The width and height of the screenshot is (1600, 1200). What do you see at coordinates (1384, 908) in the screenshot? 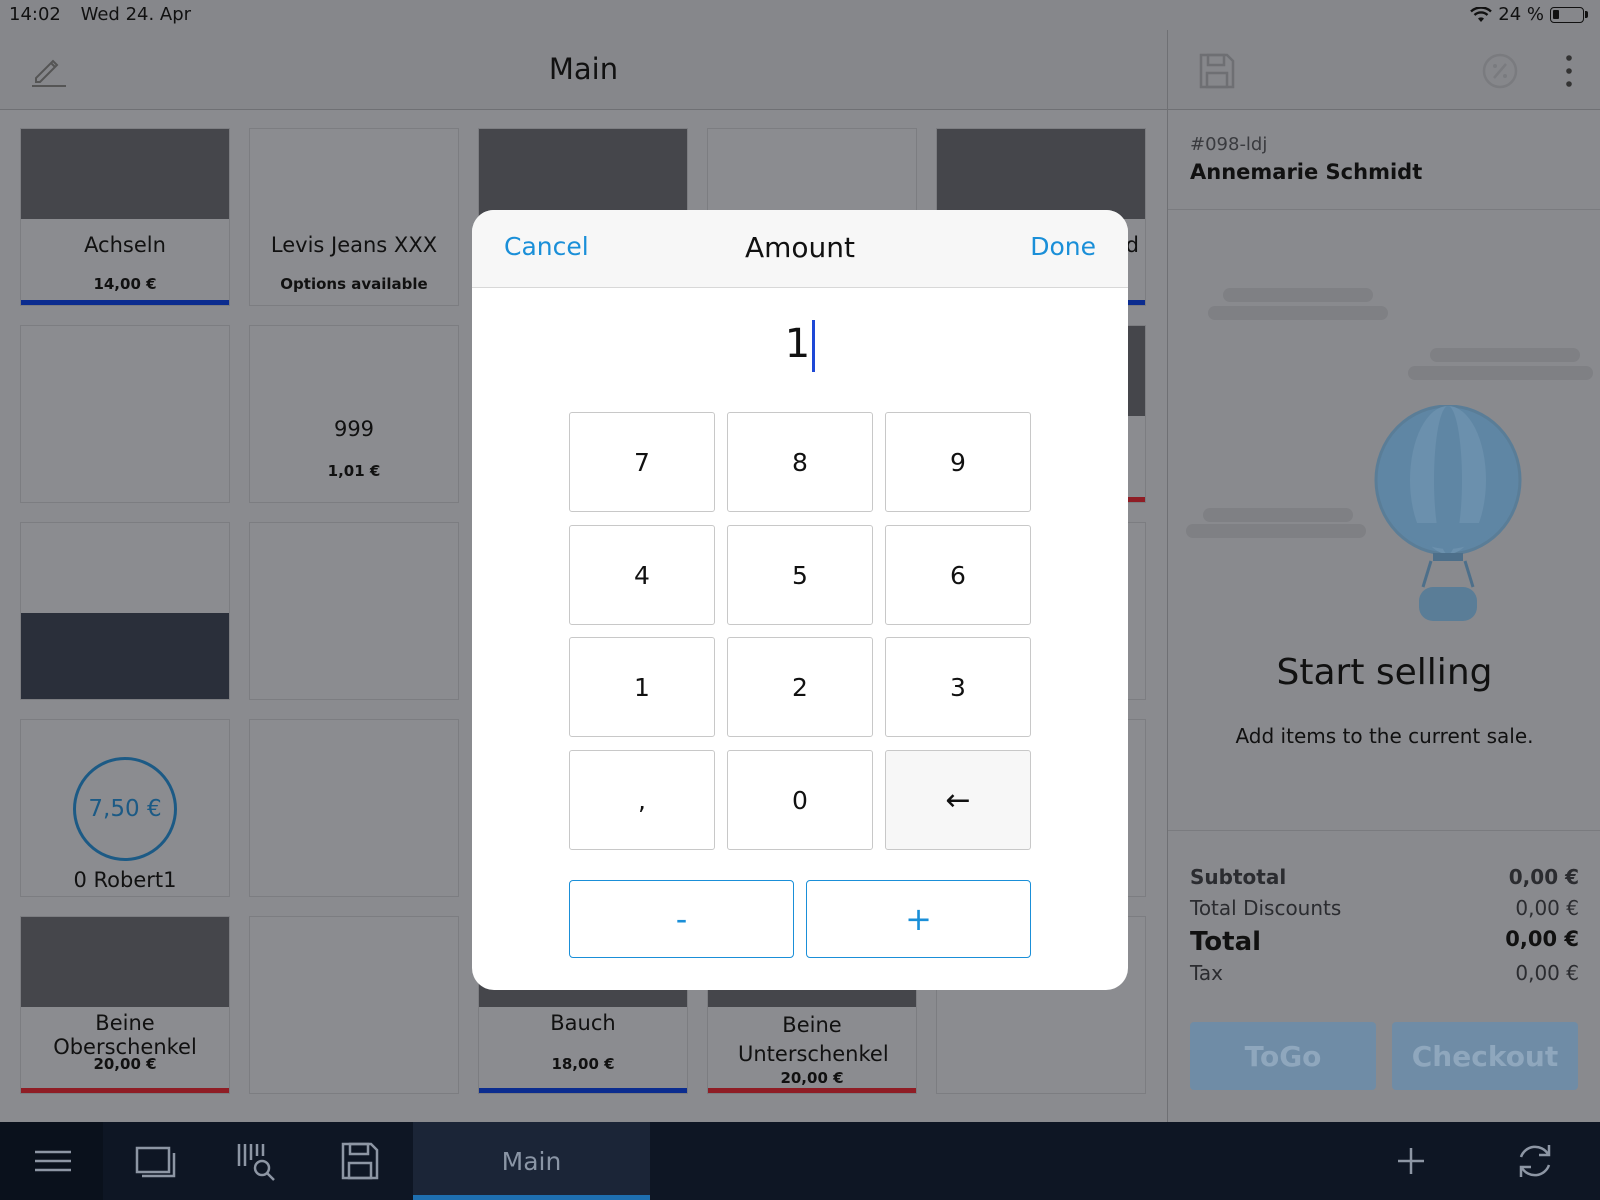
I see `discounts-row: Total Discounts 0,00 €` at bounding box center [1384, 908].